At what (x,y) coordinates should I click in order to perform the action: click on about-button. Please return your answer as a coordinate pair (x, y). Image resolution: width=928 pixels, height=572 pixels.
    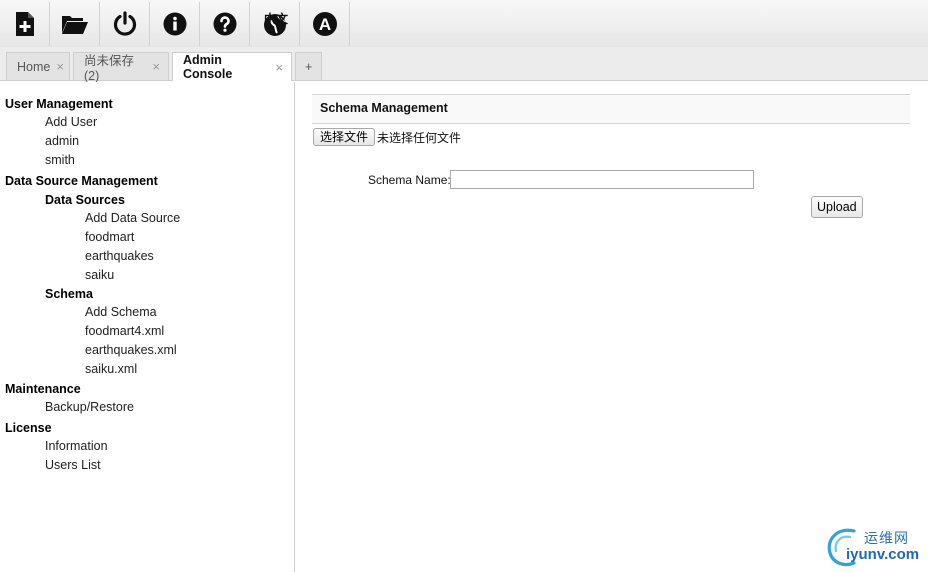
    Looking at the image, I should click on (175, 23).